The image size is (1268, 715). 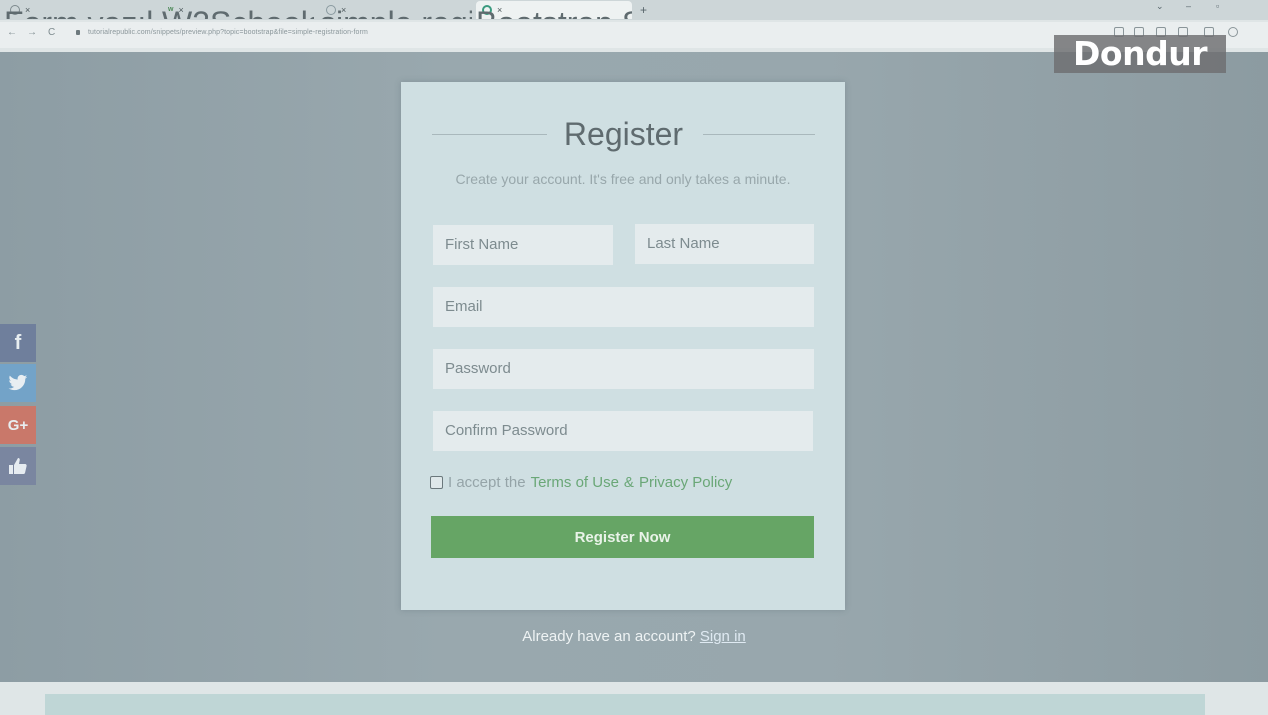 What do you see at coordinates (628, 482) in the screenshot?
I see `terms-ampersand: &` at bounding box center [628, 482].